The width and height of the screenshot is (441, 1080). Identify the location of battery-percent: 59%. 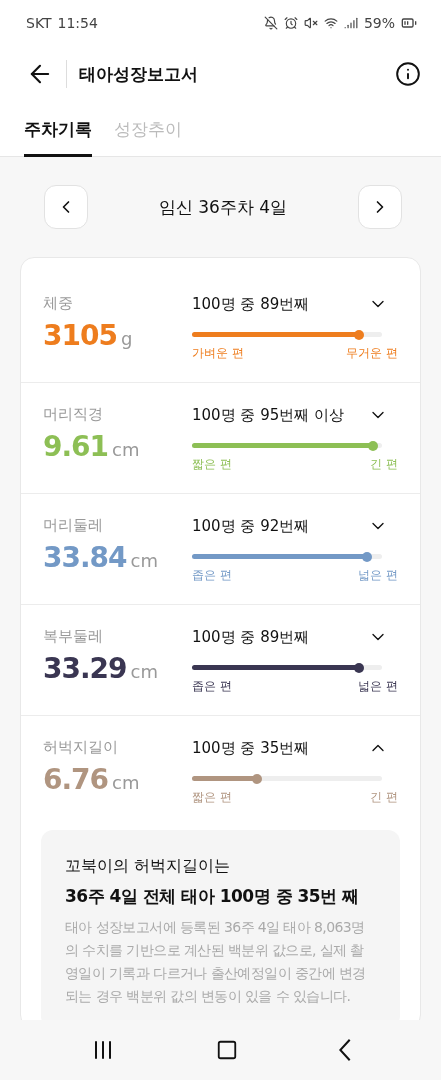
(379, 23).